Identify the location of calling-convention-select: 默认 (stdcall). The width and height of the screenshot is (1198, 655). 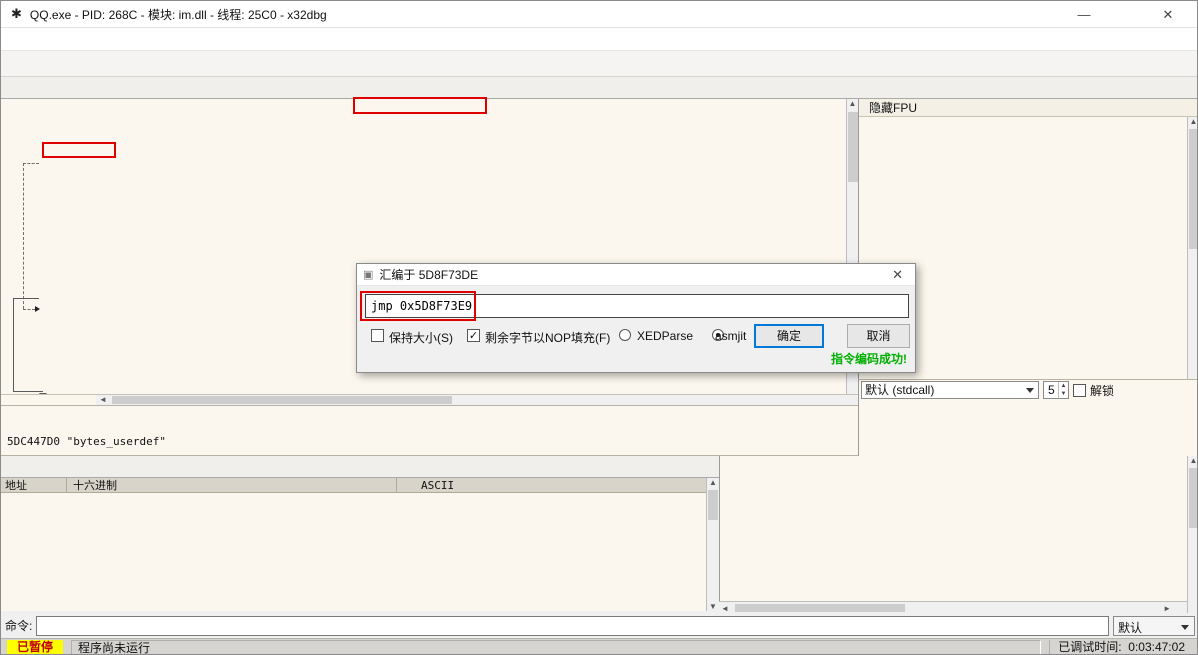
(950, 390).